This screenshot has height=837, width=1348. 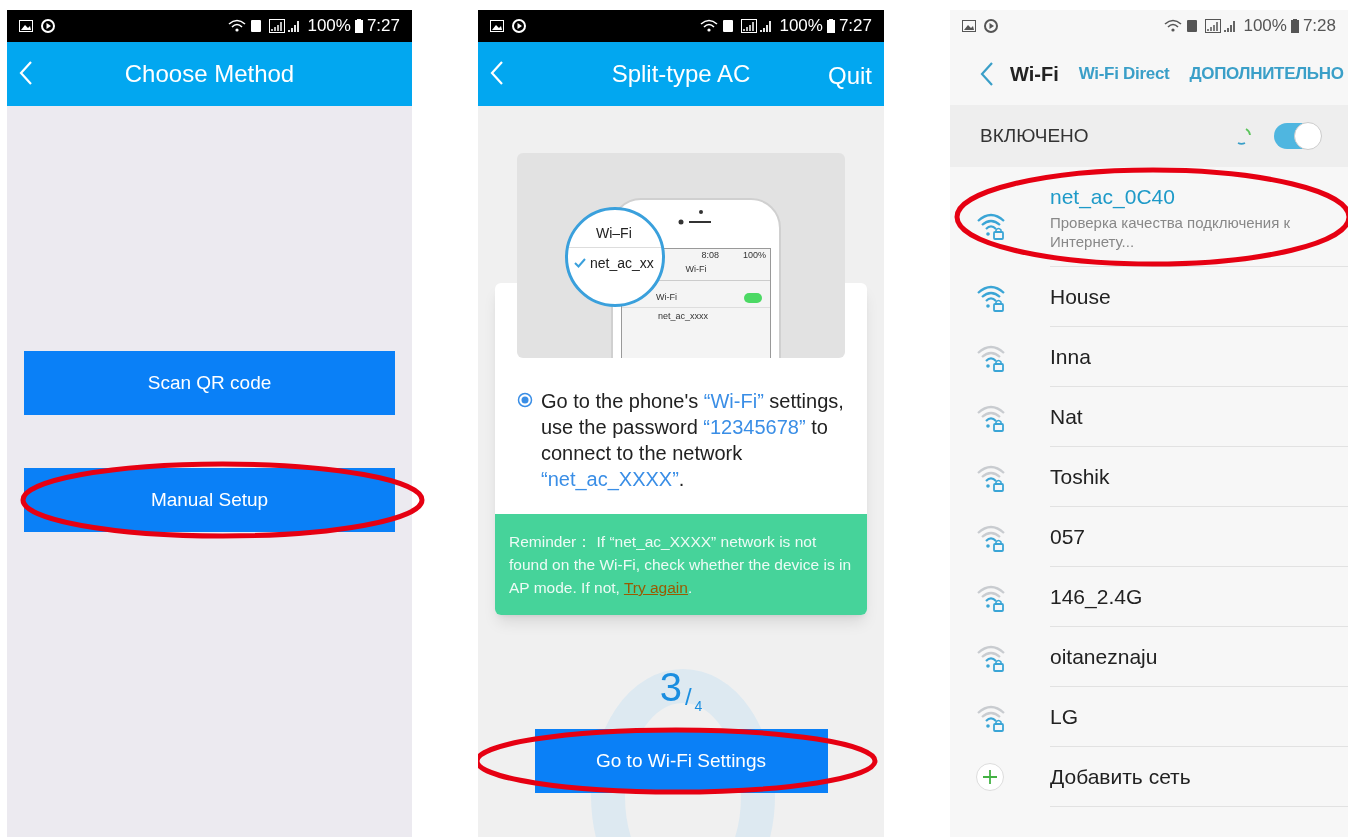 What do you see at coordinates (1149, 357) in the screenshot?
I see `network-row: Inna` at bounding box center [1149, 357].